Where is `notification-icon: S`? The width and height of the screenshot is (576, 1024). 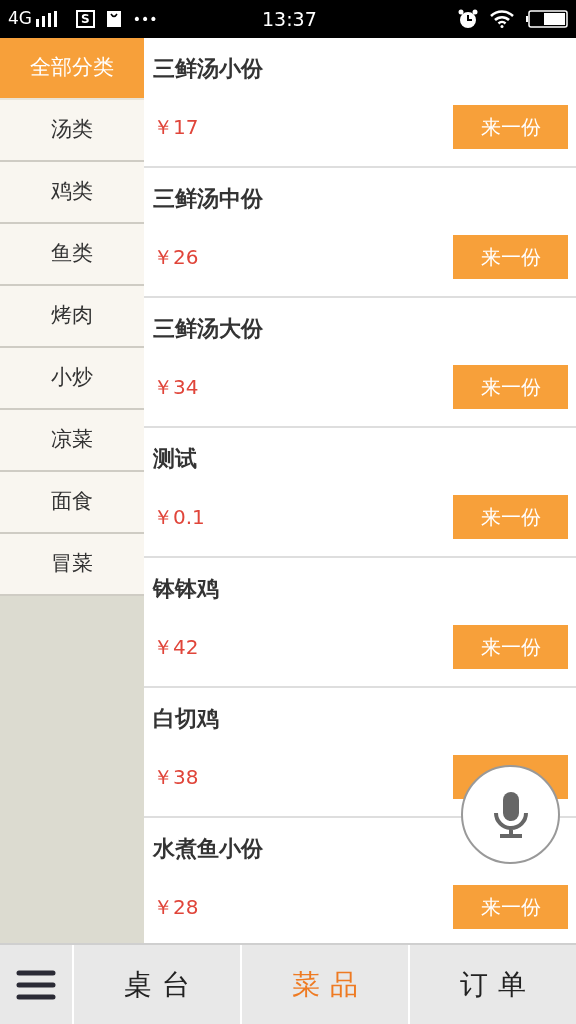
notification-icon: S is located at coordinates (85, 19).